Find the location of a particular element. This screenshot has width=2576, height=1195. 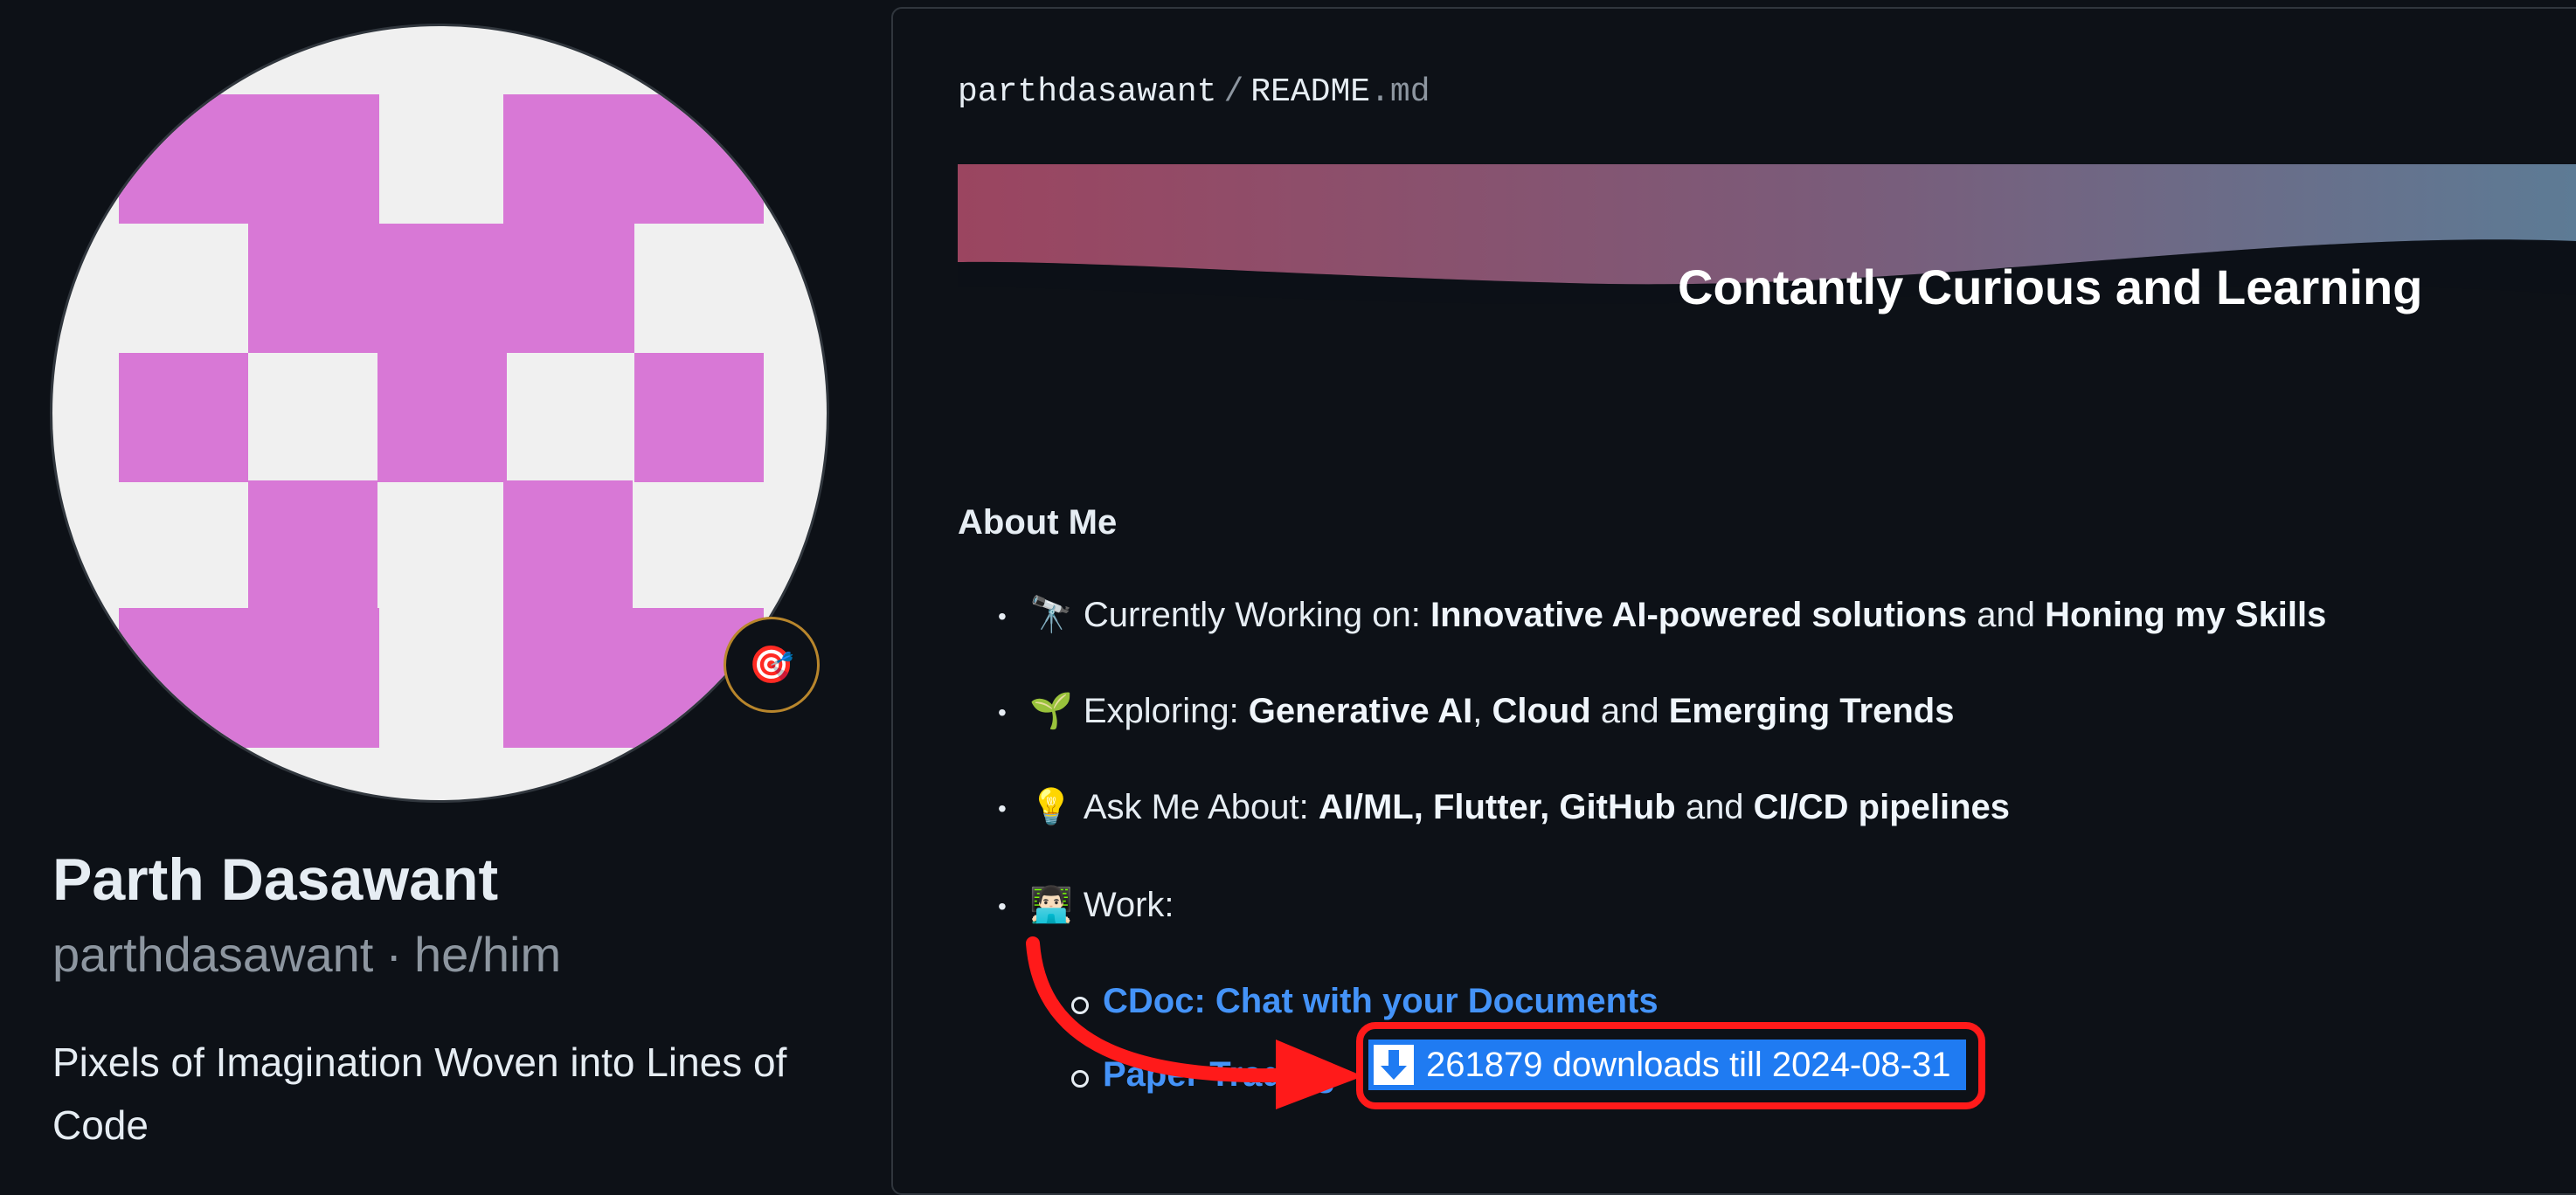

annotation-arrow is located at coordinates (1194, 1022).